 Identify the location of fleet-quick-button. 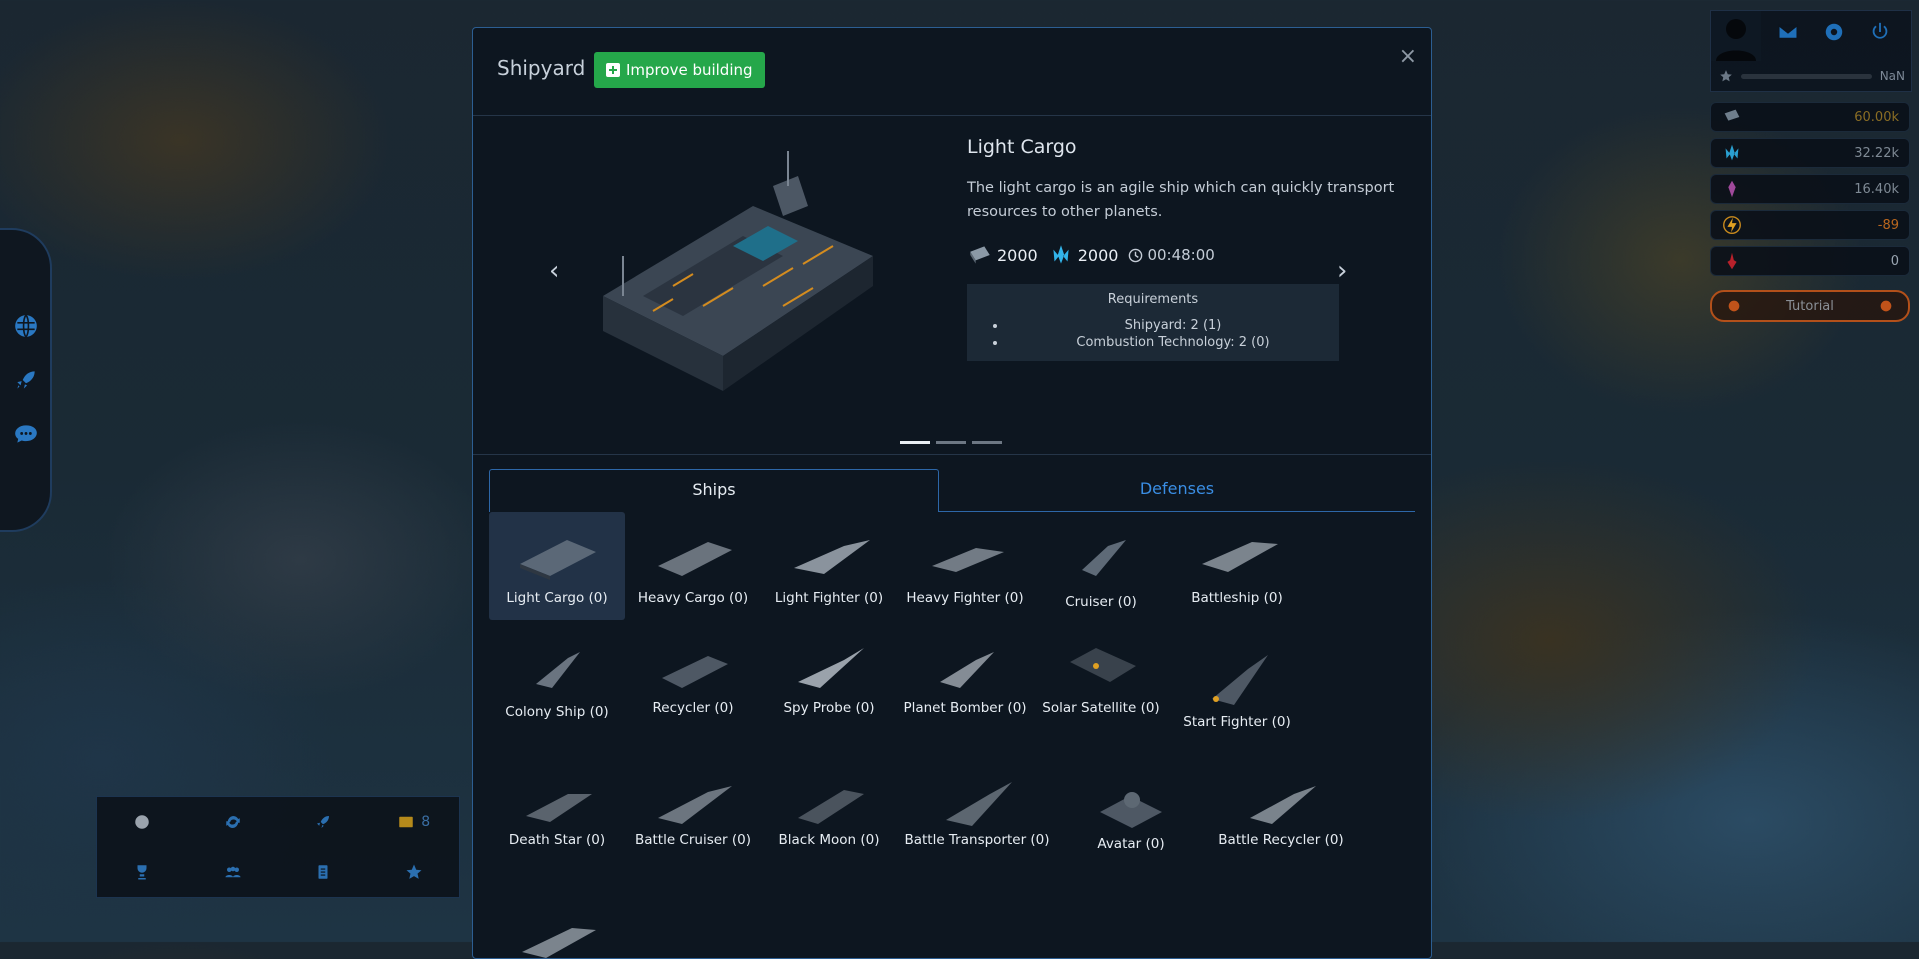
(323, 822).